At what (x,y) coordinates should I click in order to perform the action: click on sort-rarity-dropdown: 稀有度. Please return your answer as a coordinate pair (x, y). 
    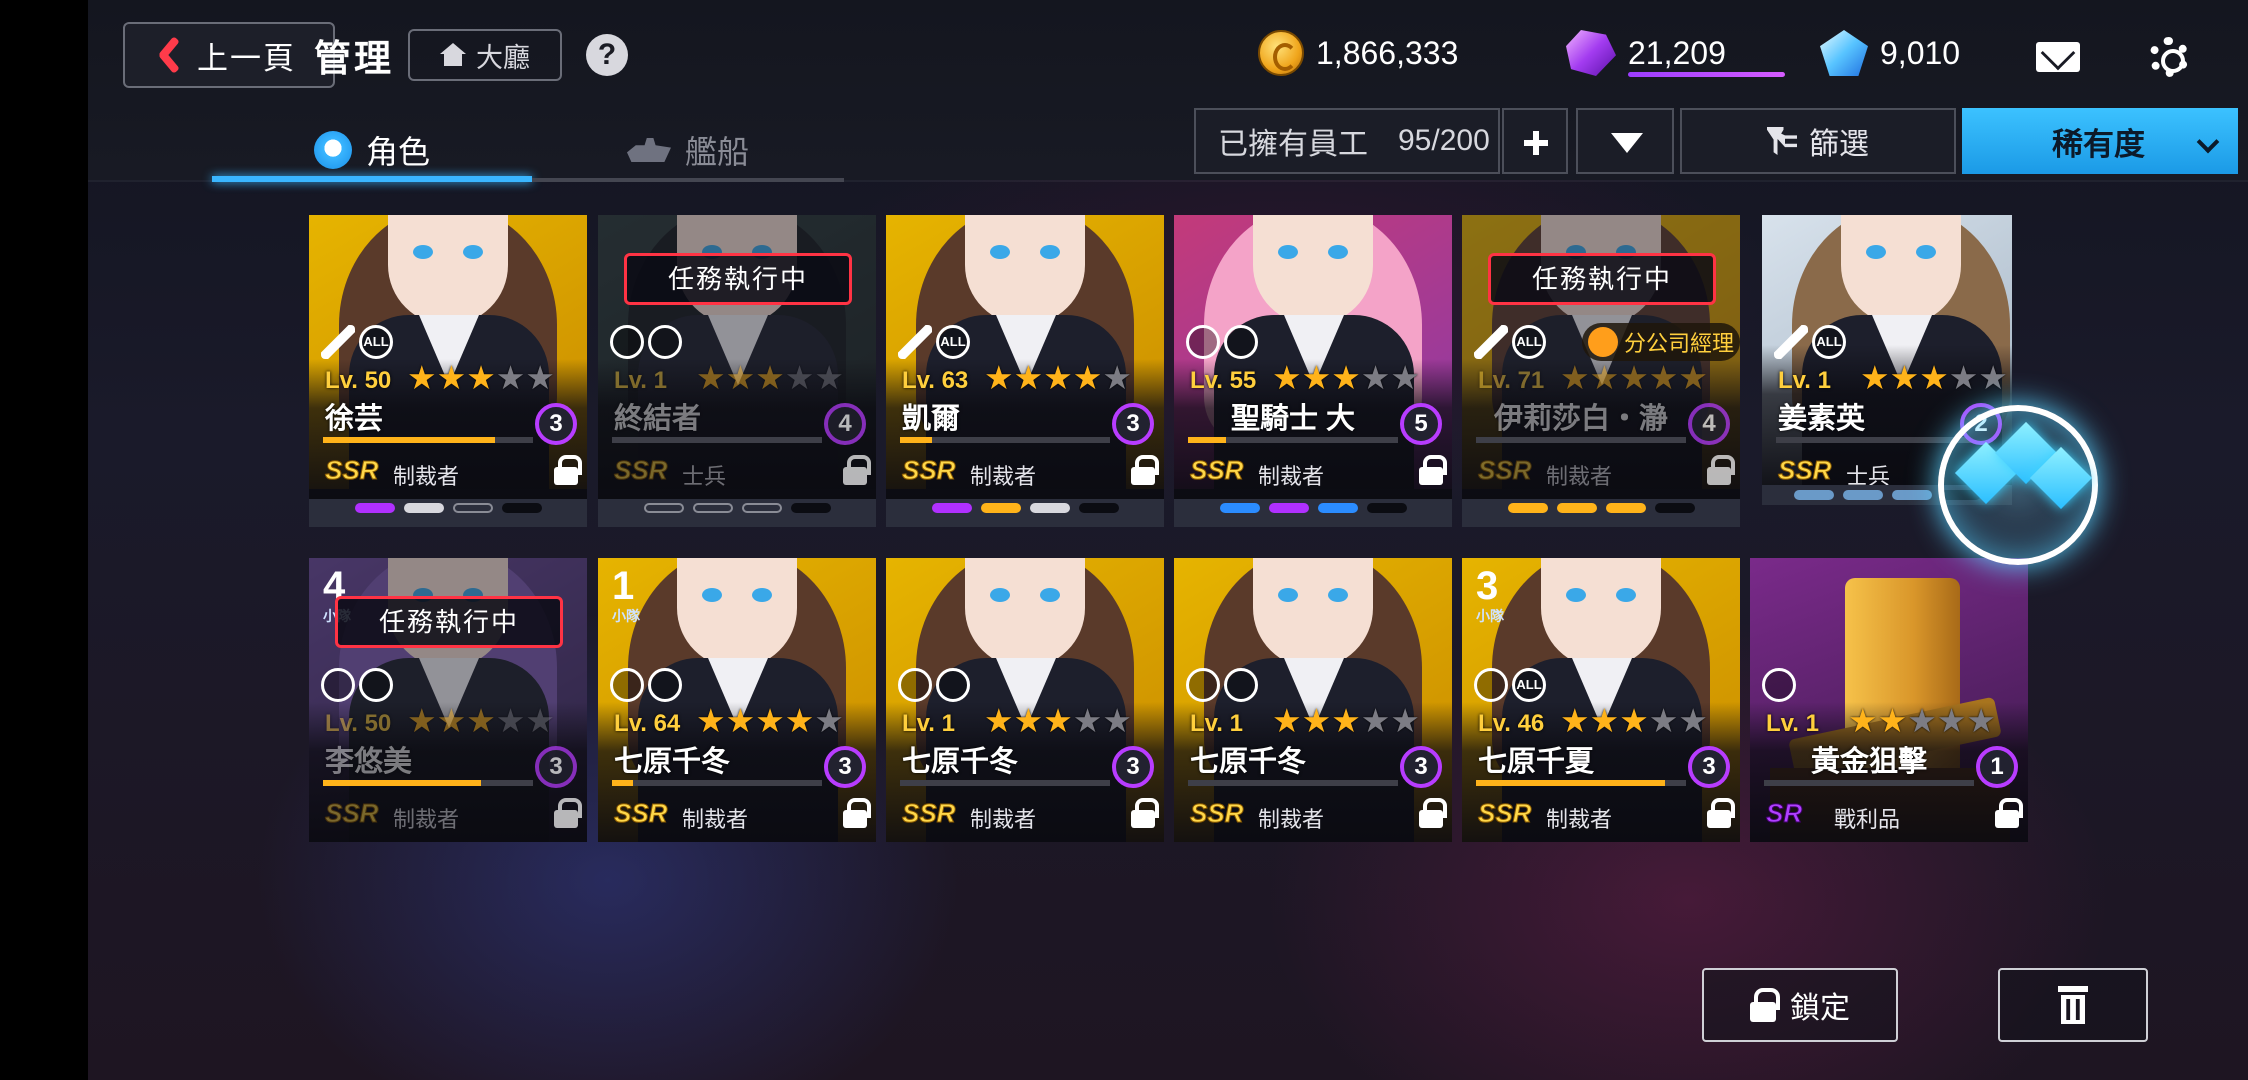
    Looking at the image, I should click on (2100, 141).